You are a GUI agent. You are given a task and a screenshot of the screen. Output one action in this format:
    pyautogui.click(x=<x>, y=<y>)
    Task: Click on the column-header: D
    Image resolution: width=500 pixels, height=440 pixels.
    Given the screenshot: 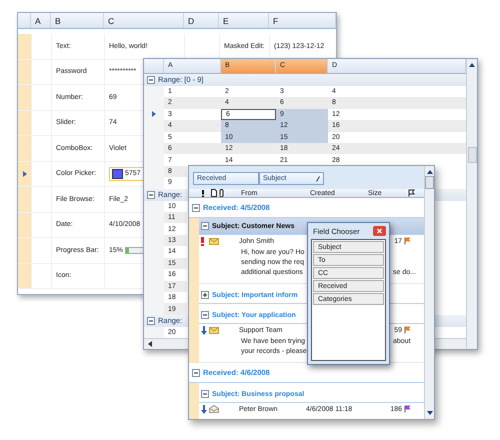 What is the action you would take?
    pyautogui.click(x=201, y=20)
    